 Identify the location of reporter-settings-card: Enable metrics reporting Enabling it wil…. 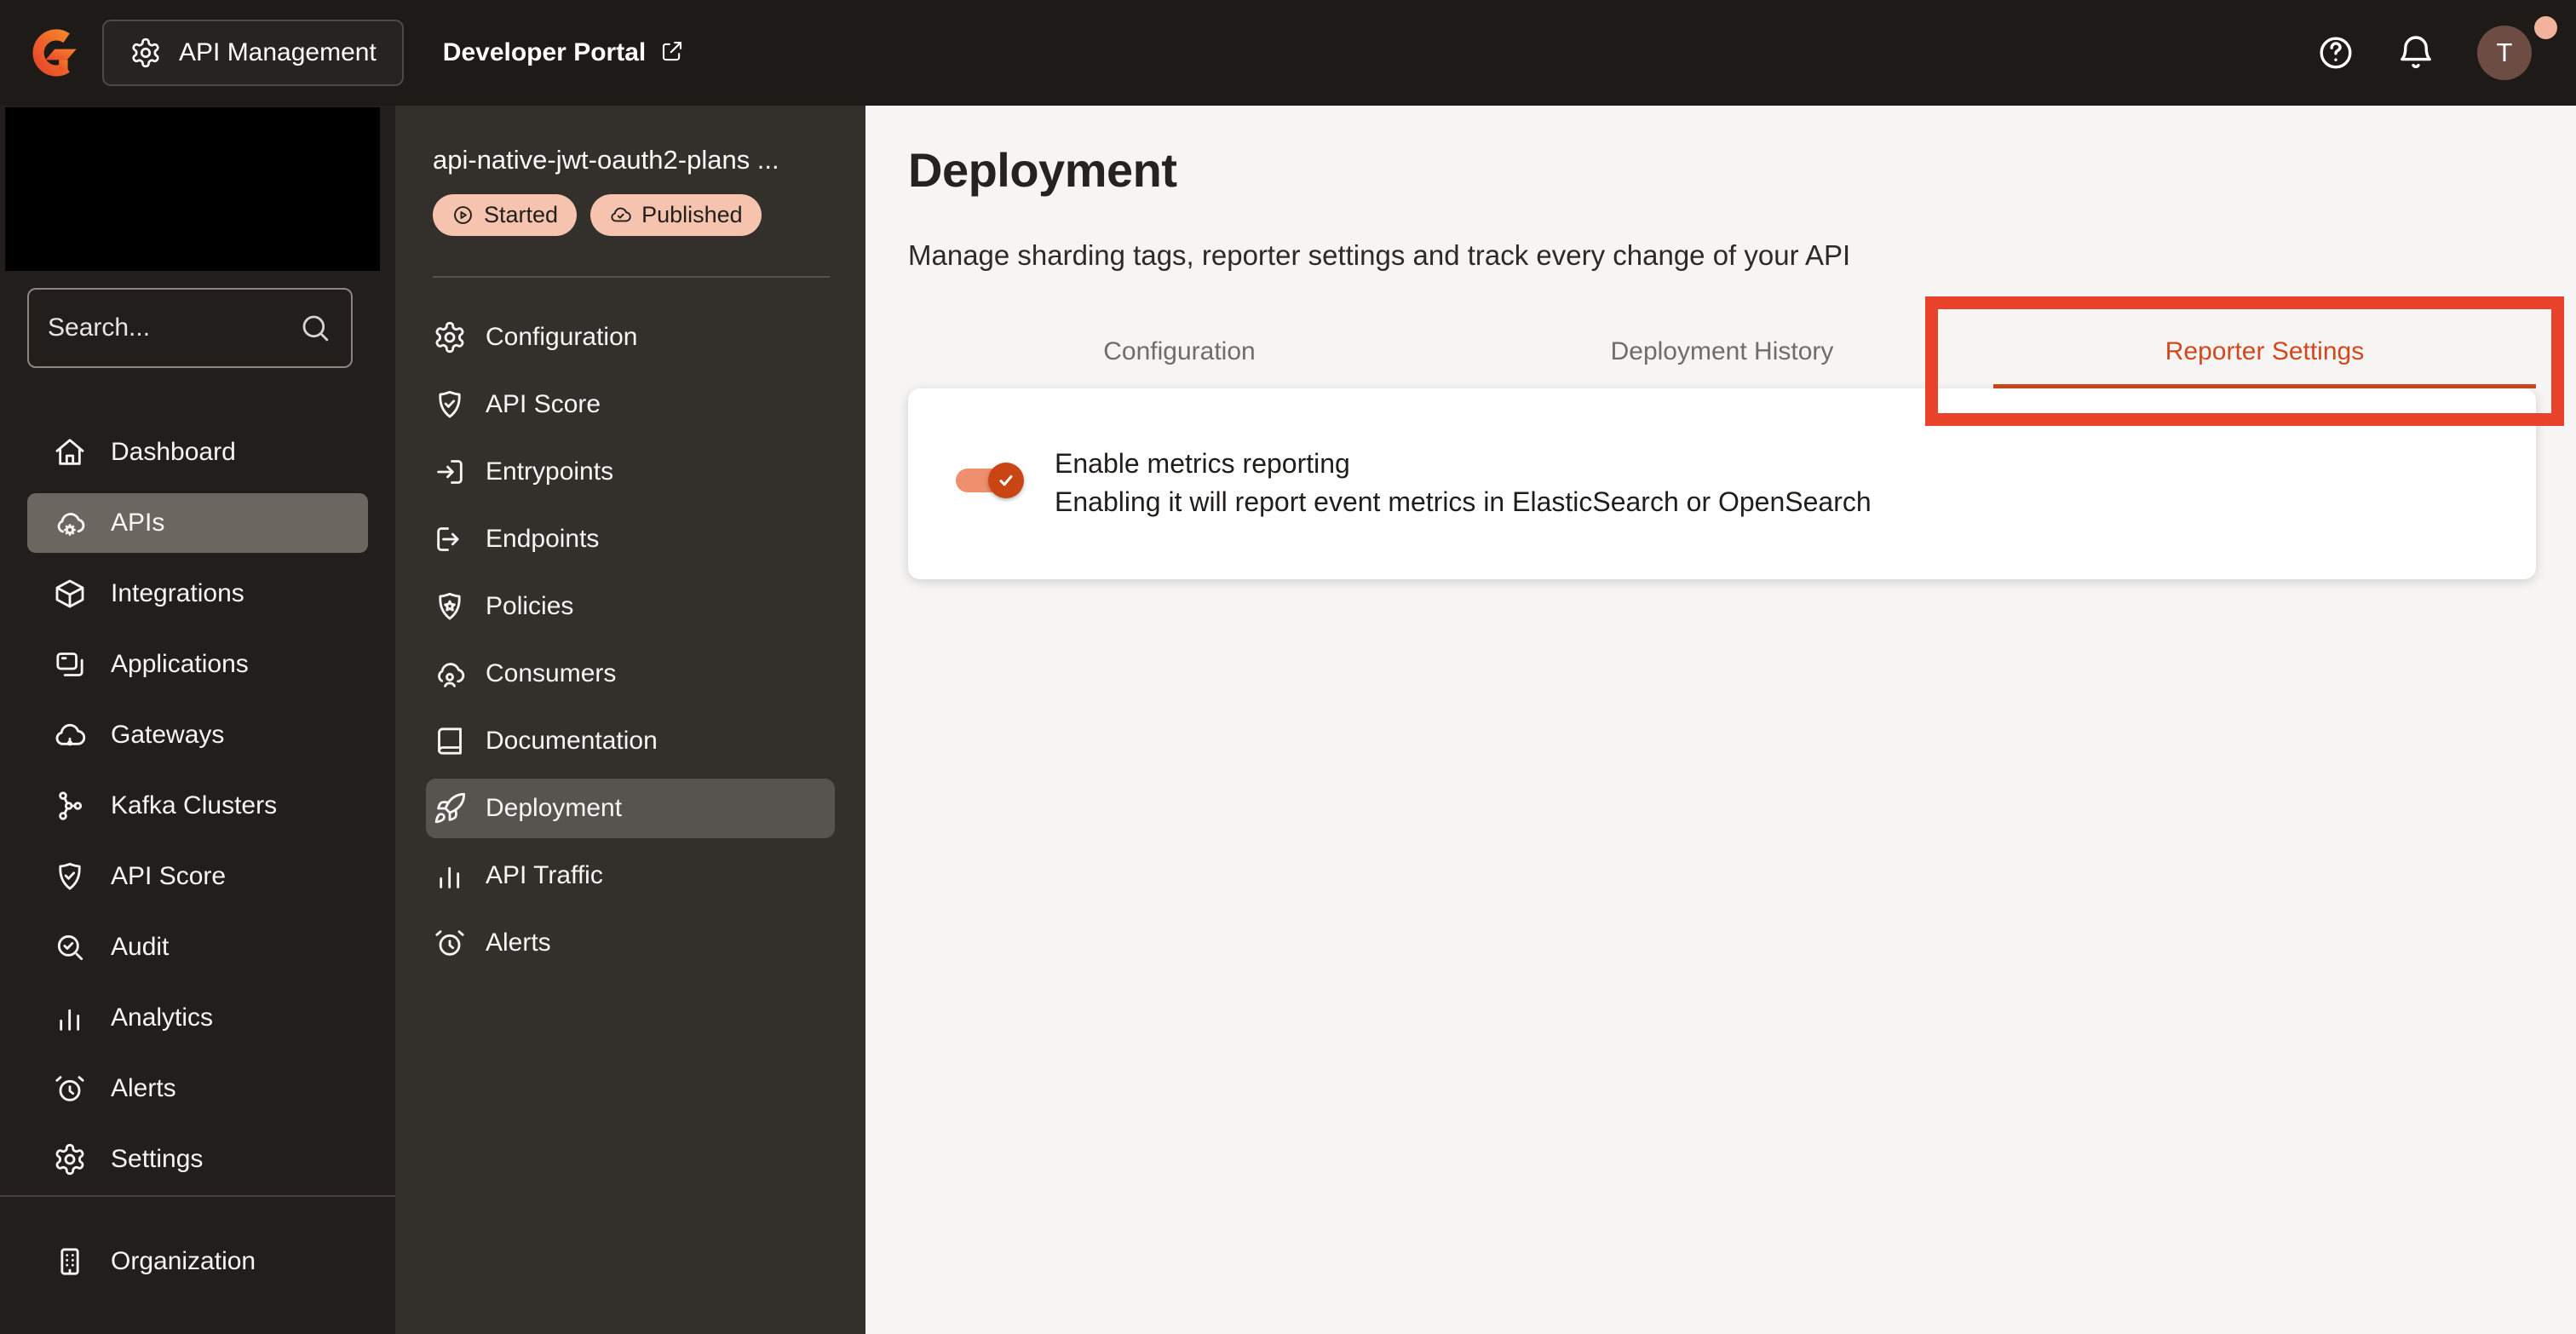
(1722, 483).